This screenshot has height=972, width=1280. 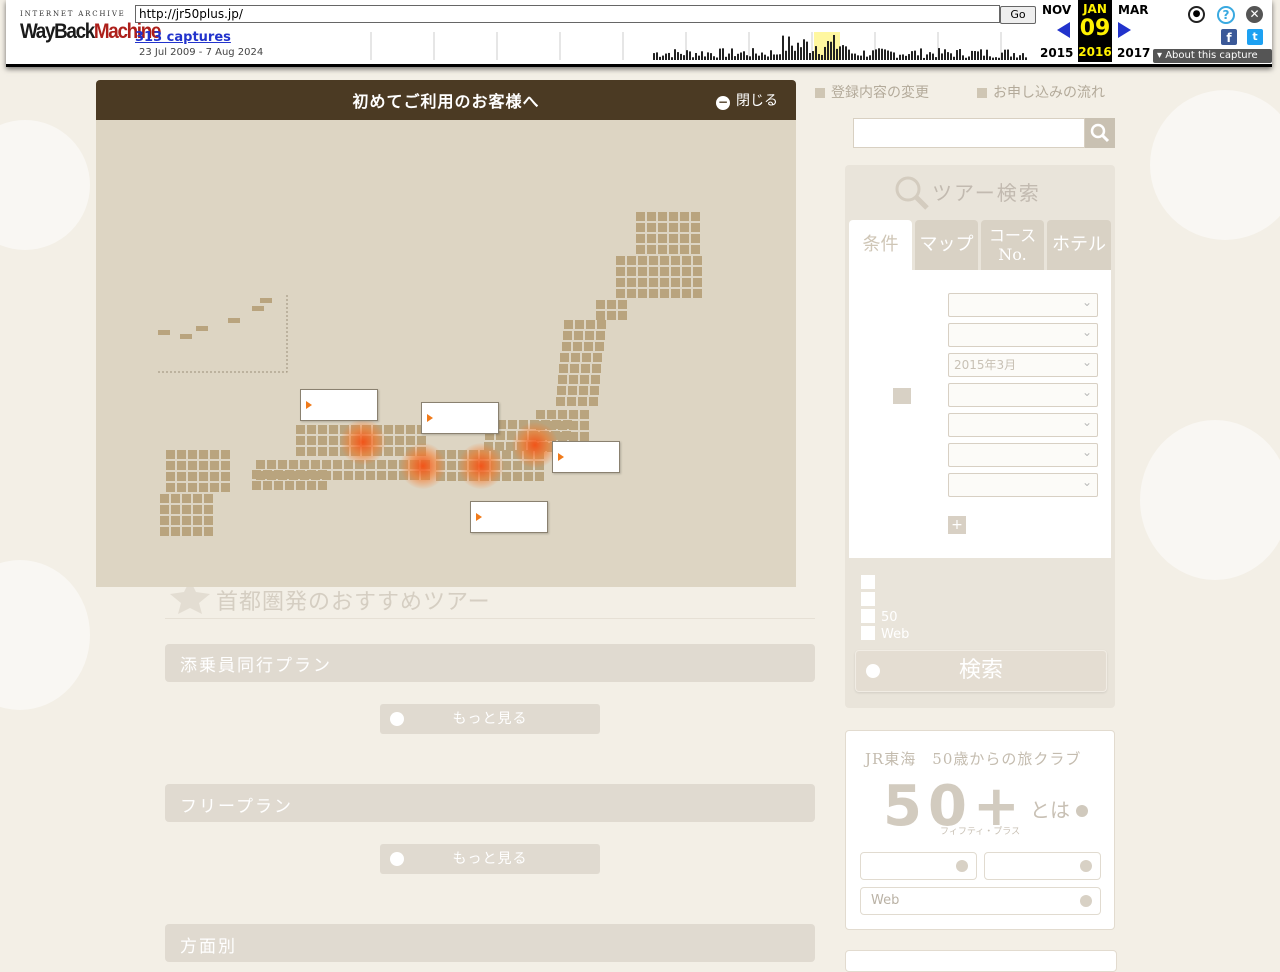 What do you see at coordinates (1012, 245) in the screenshot?
I see `tab-course-no: コース No.` at bounding box center [1012, 245].